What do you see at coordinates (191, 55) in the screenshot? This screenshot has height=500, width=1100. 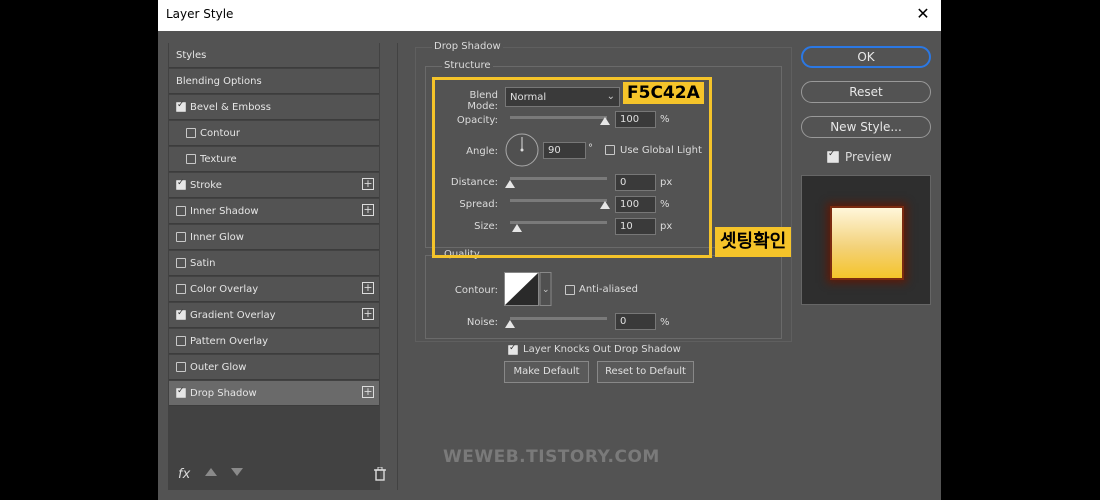 I see `style-item-label: Styles` at bounding box center [191, 55].